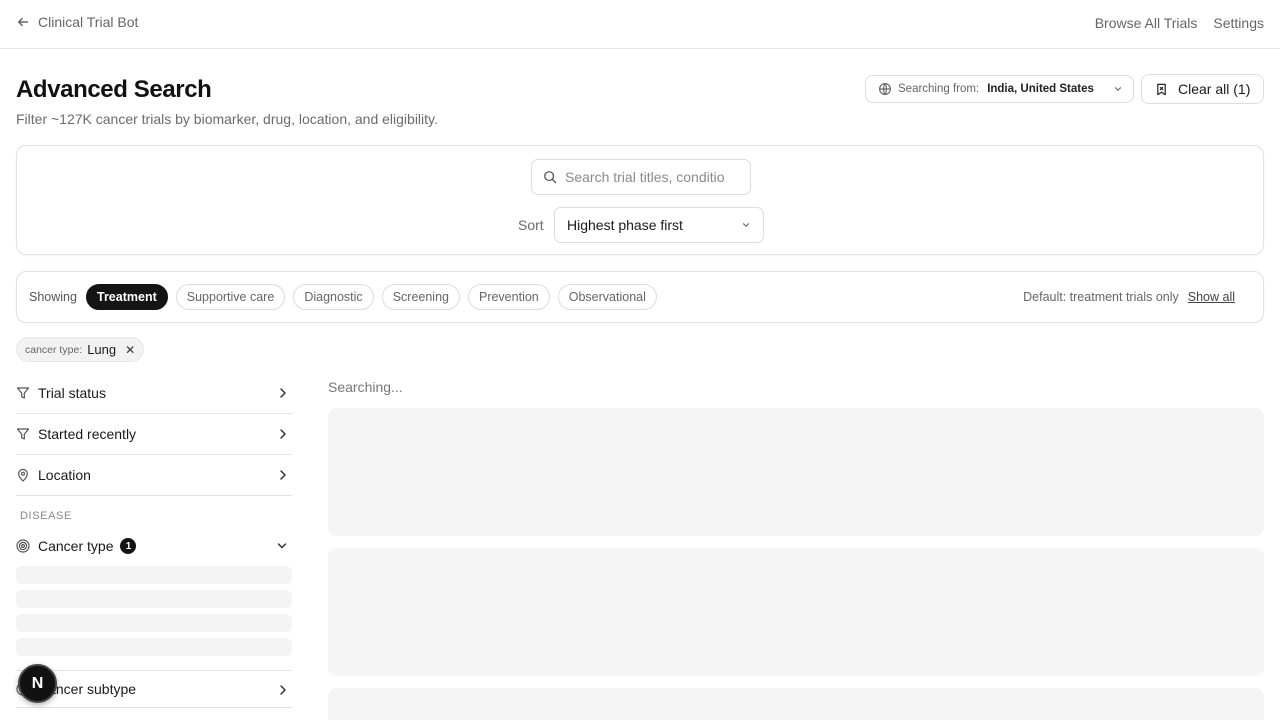 Image resolution: width=1280 pixels, height=720 pixels. What do you see at coordinates (625, 225) in the screenshot?
I see `sort-selected-value: Highest phase first` at bounding box center [625, 225].